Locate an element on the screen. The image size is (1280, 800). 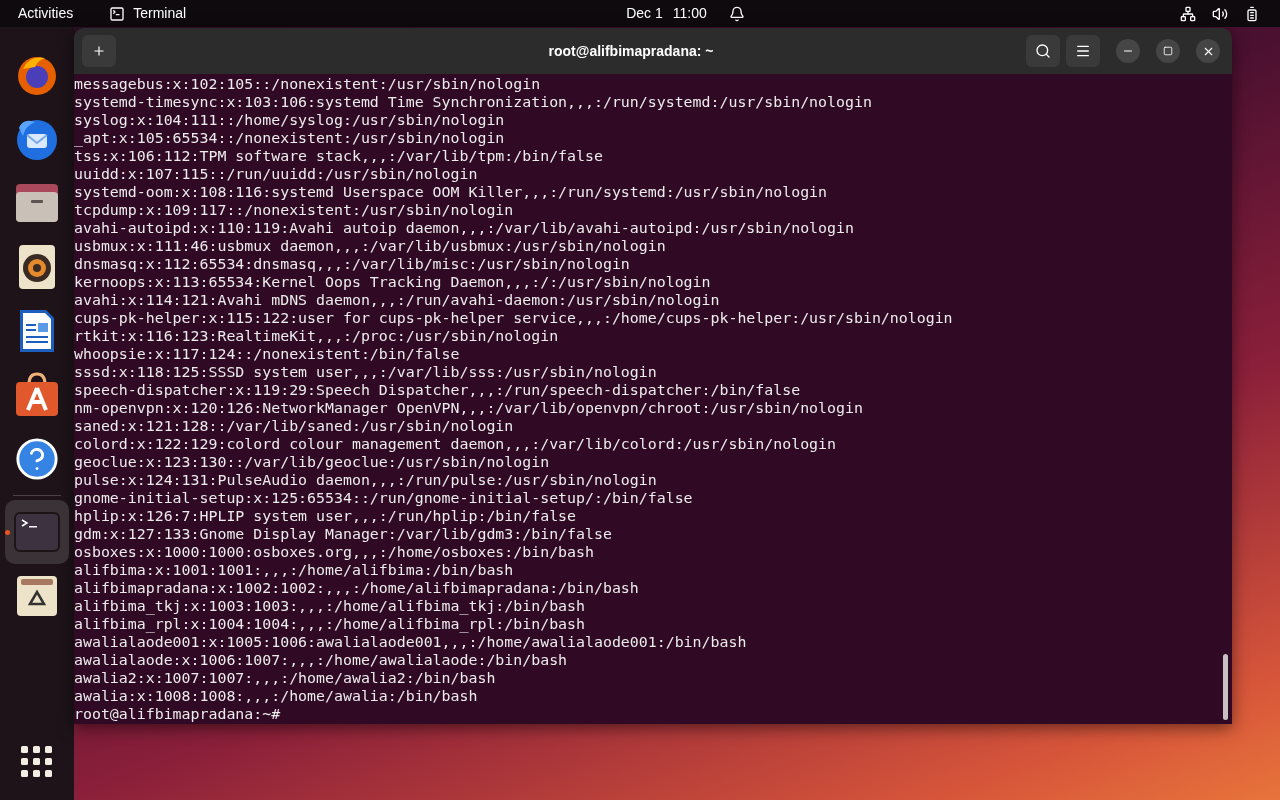
terminal-line: cups-pk-helper:x:115:122:user for cups-pk-helper service,,,:/home/cups-pk-helper:/usr/sbin/nologin is located at coordinates (514, 318).